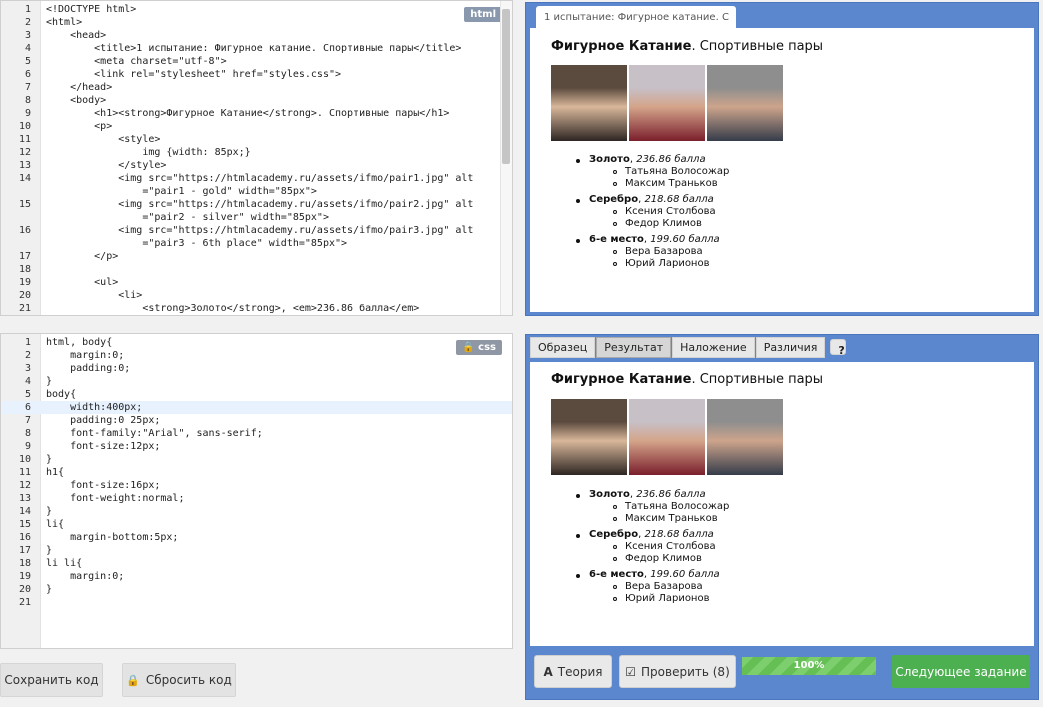  Describe the element at coordinates (256, 100) in the screenshot. I see `html-line: 8 <body>` at that location.